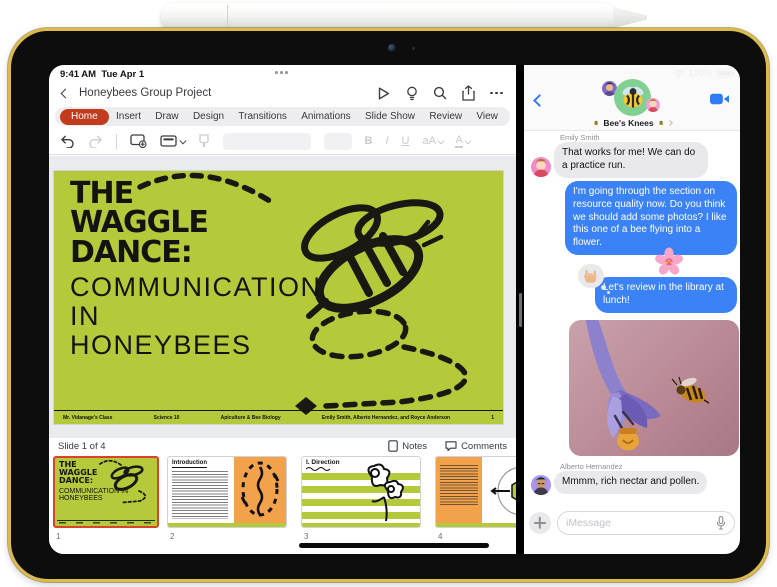 The height and width of the screenshot is (587, 777). I want to click on slide-subtitle: COMMUNICATION IN HONEYBEES, so click(195, 316).